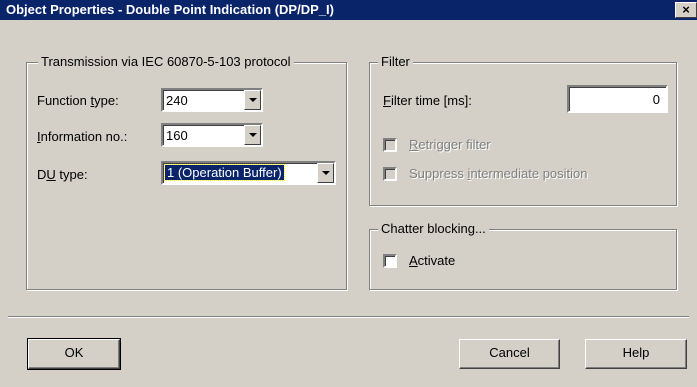 The height and width of the screenshot is (387, 697). Describe the element at coordinates (498, 173) in the screenshot. I see `suppress-intermediate-label: Suppress intermediate position` at that location.